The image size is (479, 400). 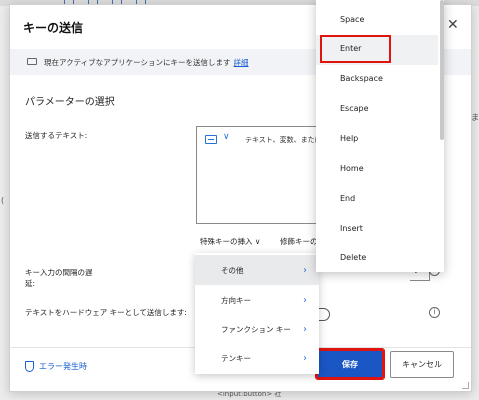 I want to click on interval-label: キー入力の間隔の遅 延:, so click(x=59, y=278).